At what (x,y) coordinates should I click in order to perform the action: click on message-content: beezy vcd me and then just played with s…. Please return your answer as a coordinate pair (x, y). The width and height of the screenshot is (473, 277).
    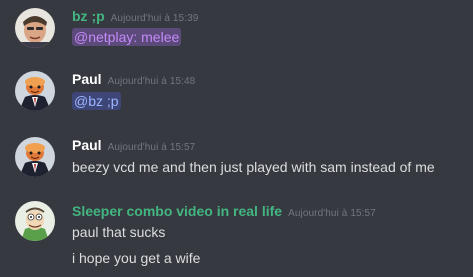
    Looking at the image, I should click on (253, 167).